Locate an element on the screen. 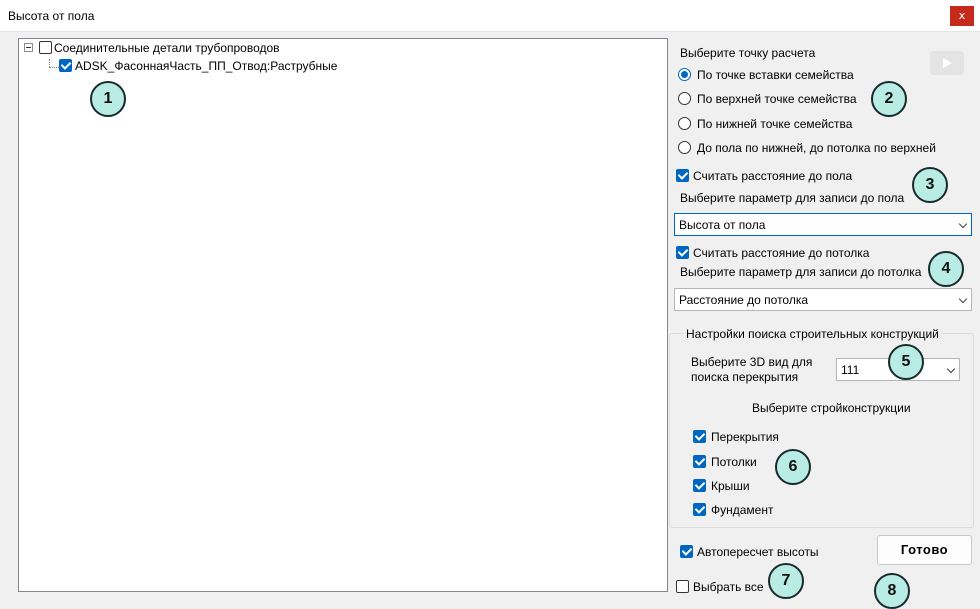 Image resolution: width=980 pixels, height=609 pixels. radio-floor-ceiling is located at coordinates (684, 147).